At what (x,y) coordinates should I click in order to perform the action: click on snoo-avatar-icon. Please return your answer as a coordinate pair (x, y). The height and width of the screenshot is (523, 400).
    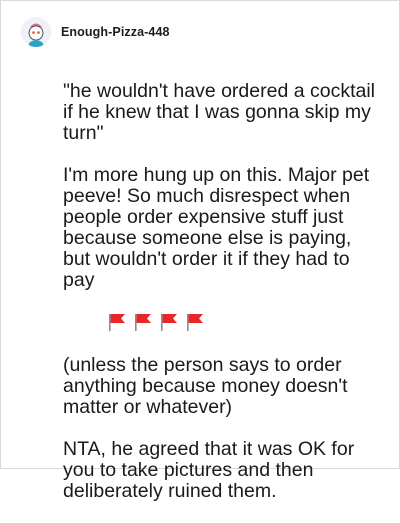
    Looking at the image, I should click on (36, 32).